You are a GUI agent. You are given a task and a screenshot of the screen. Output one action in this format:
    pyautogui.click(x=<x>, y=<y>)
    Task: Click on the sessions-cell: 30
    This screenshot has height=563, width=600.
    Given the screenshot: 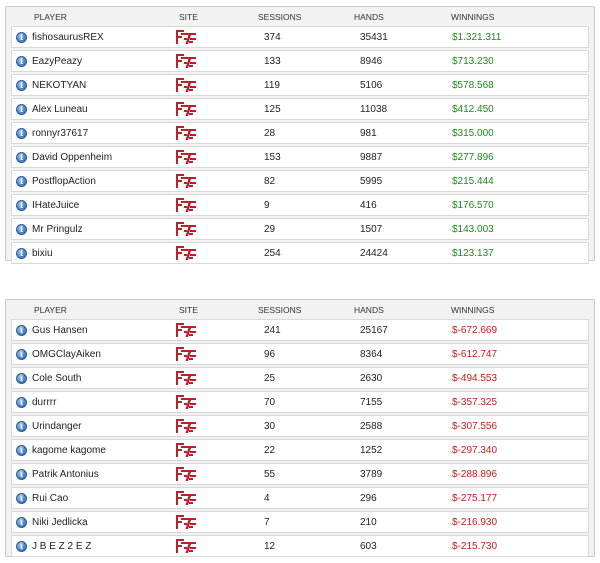 What is the action you would take?
    pyautogui.click(x=270, y=426)
    